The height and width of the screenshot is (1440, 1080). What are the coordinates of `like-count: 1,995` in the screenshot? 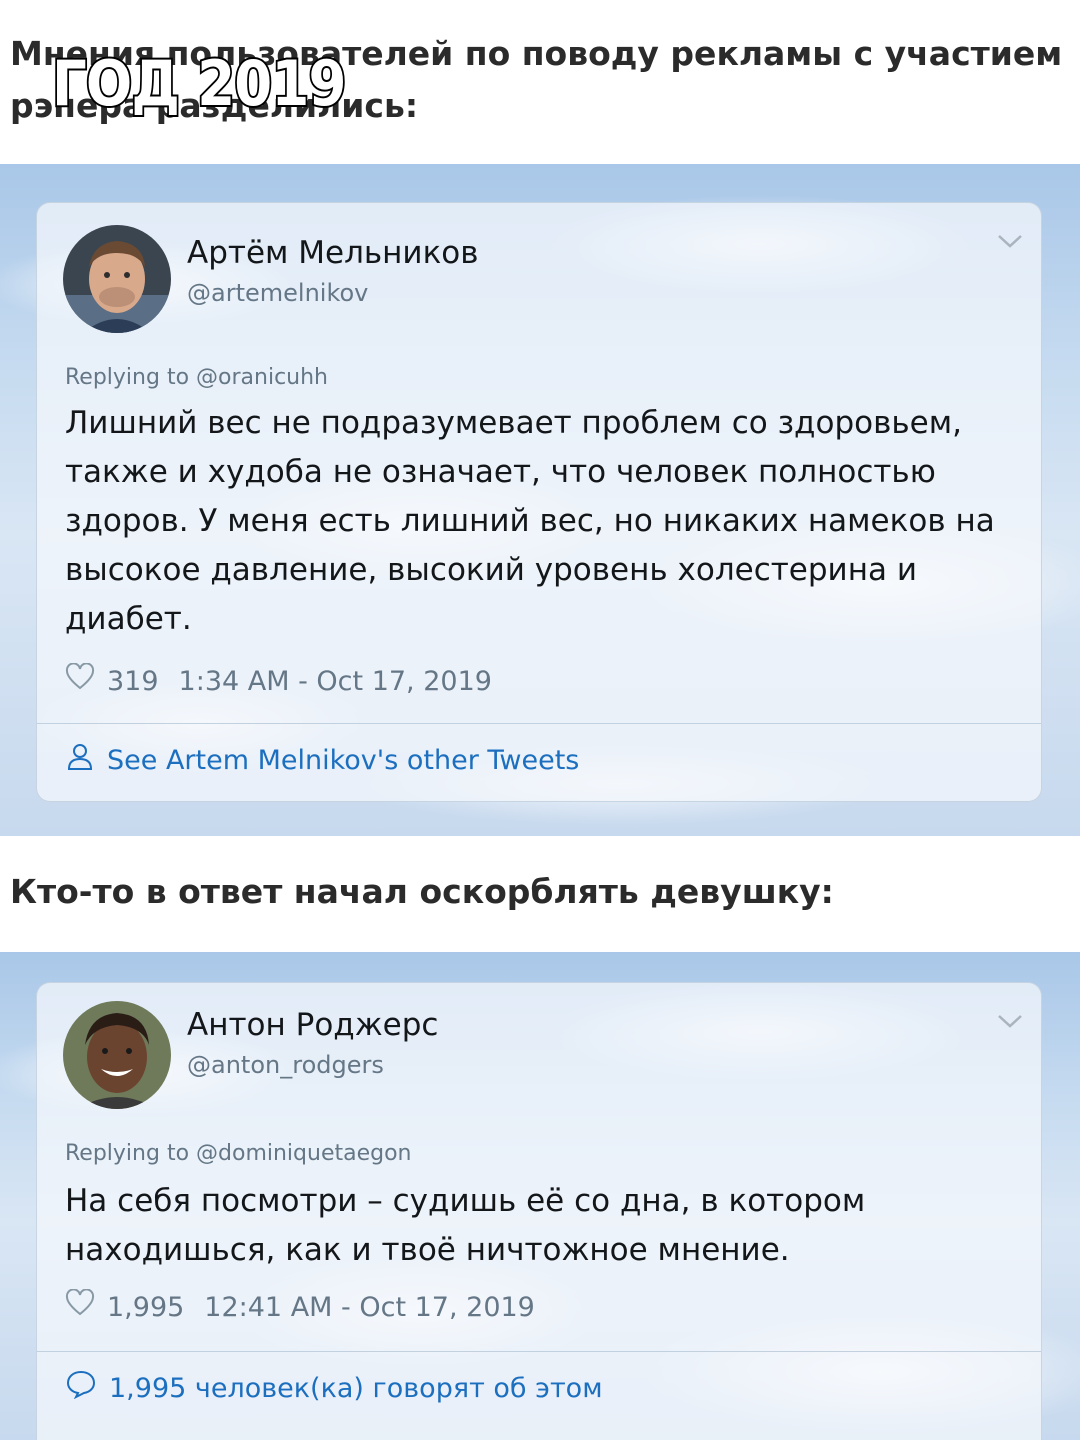 It's located at (146, 1307).